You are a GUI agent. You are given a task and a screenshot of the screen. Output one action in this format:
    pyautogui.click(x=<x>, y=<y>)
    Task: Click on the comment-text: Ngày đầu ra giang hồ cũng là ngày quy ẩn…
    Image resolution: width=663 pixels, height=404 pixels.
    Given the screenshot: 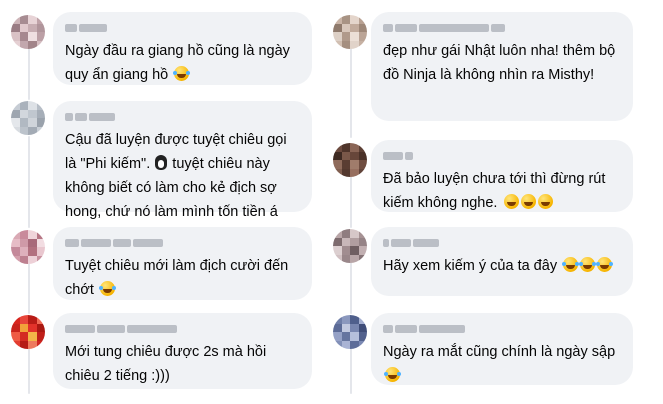 What is the action you would take?
    pyautogui.click(x=179, y=63)
    